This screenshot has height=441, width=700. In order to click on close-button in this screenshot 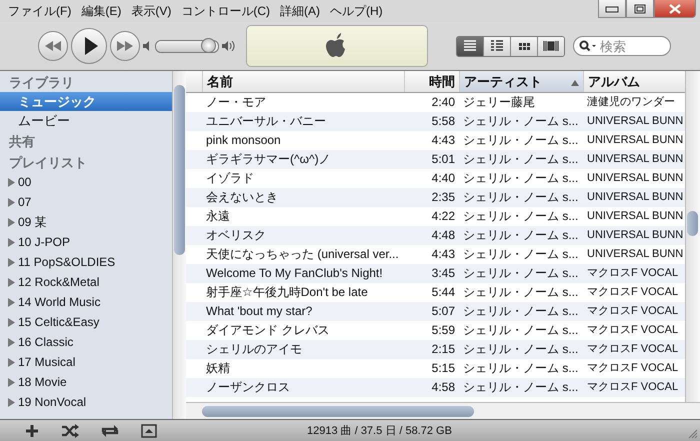, I will do `click(675, 9)`.